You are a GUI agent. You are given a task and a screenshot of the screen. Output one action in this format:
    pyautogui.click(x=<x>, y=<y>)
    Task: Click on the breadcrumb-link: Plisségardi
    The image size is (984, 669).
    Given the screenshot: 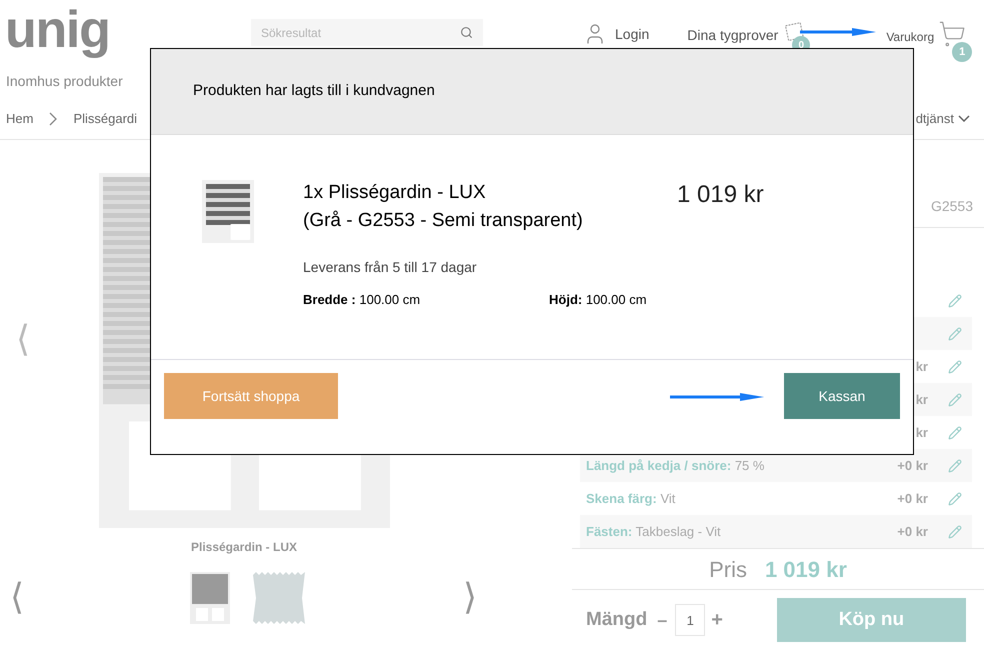 What is the action you would take?
    pyautogui.click(x=105, y=118)
    